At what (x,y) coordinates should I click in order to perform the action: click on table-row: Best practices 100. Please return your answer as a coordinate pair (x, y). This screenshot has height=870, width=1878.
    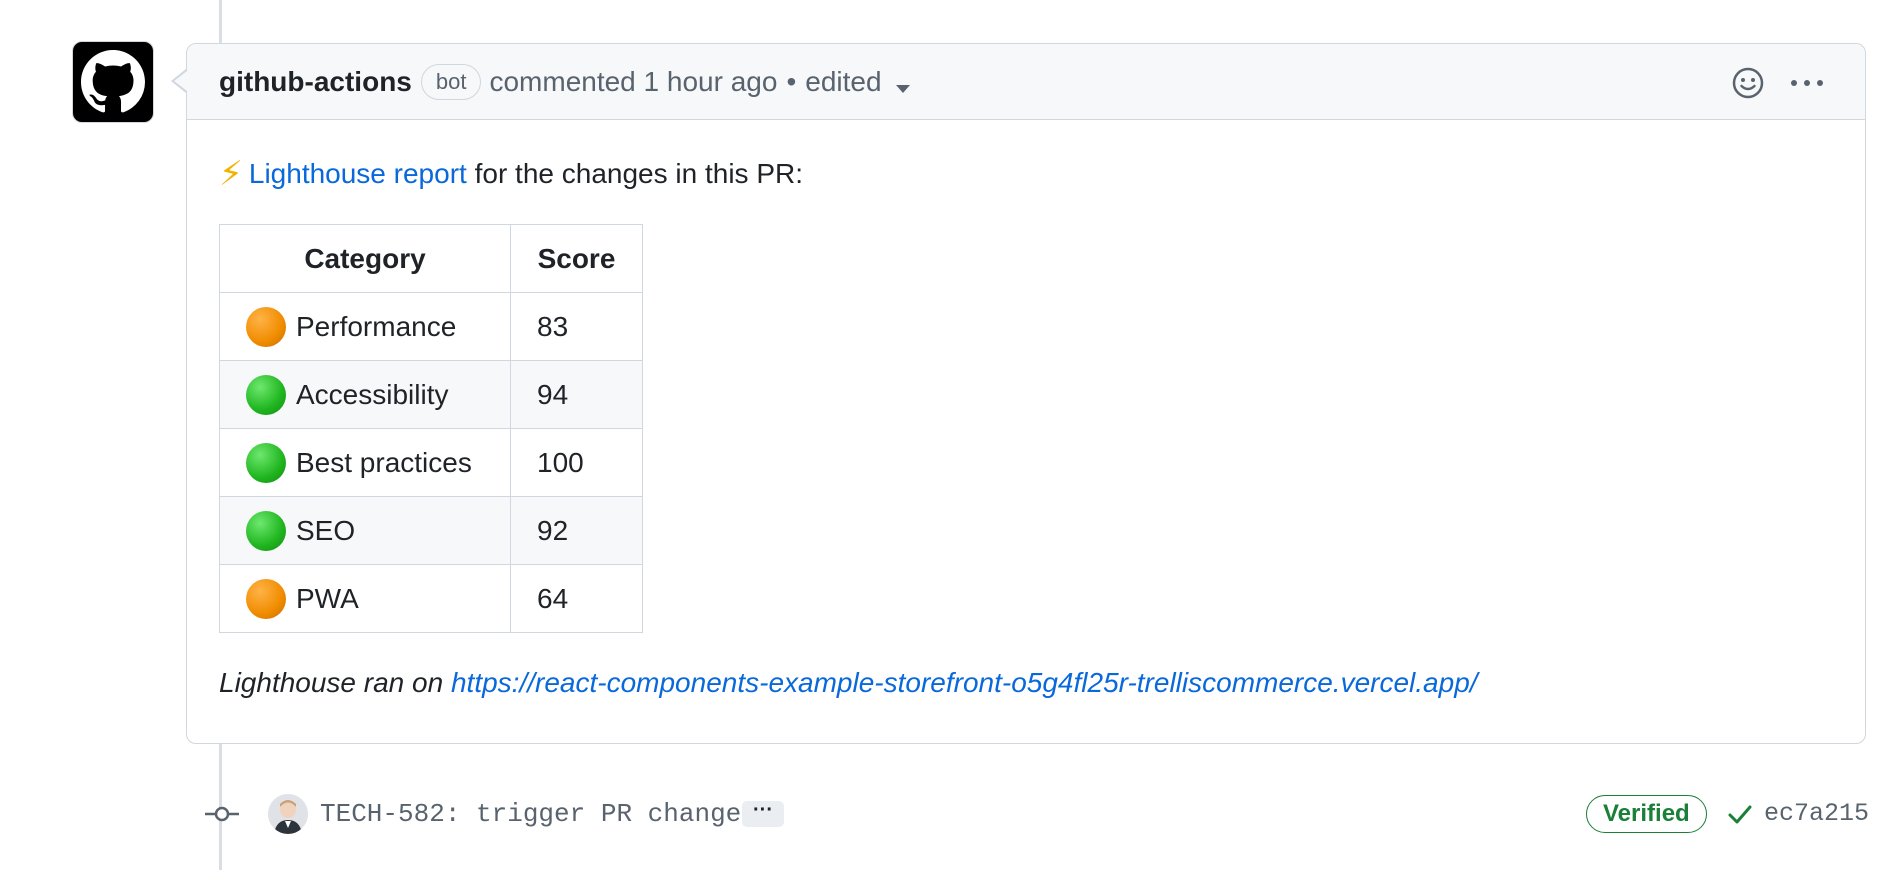
    Looking at the image, I should click on (431, 462).